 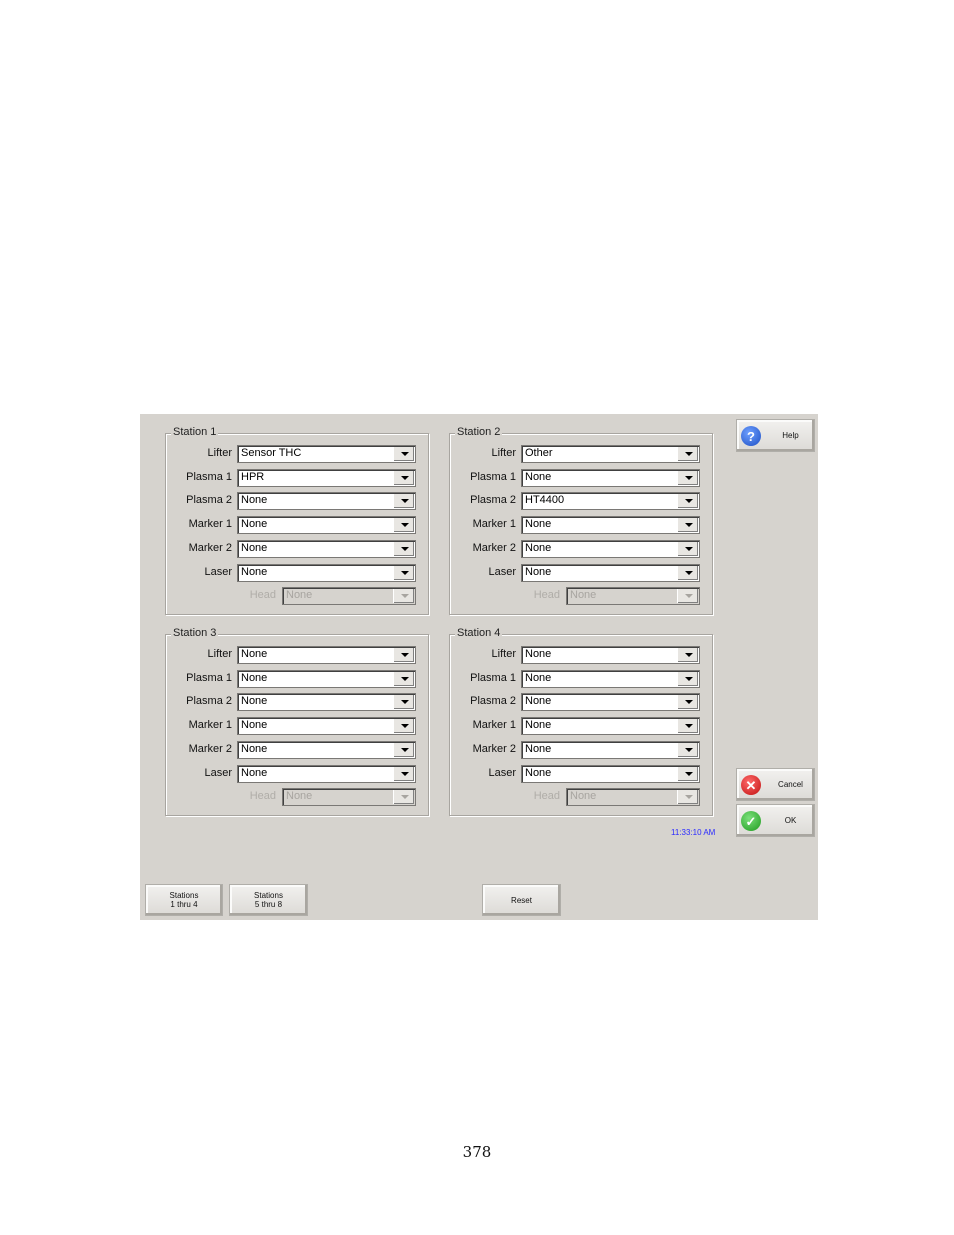 I want to click on lifter-row: Lifter Sensor THC, so click(x=293, y=454).